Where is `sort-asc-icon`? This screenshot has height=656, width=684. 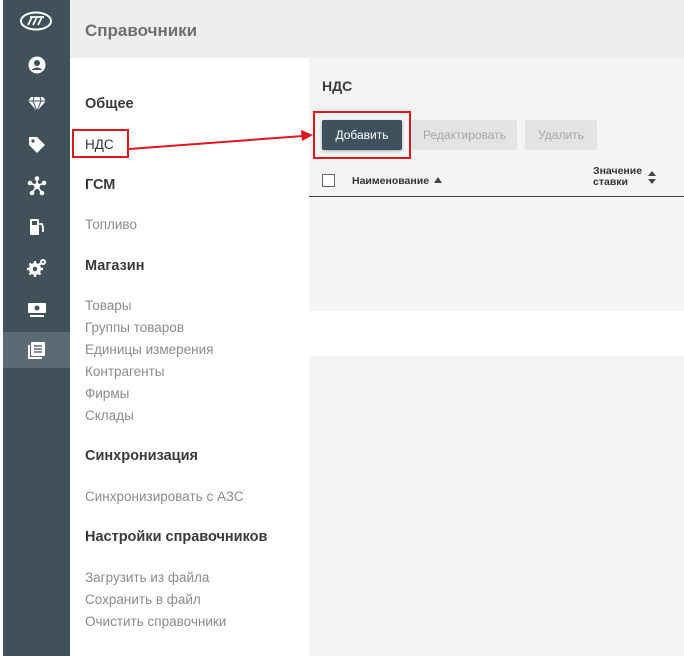
sort-asc-icon is located at coordinates (438, 180).